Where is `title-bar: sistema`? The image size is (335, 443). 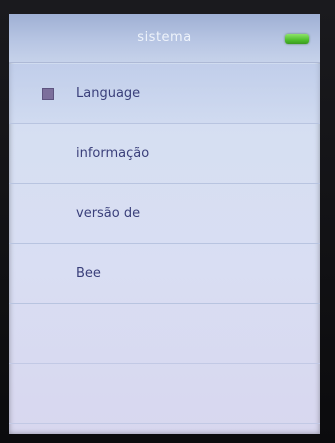
title-bar: sistema is located at coordinates (164, 38).